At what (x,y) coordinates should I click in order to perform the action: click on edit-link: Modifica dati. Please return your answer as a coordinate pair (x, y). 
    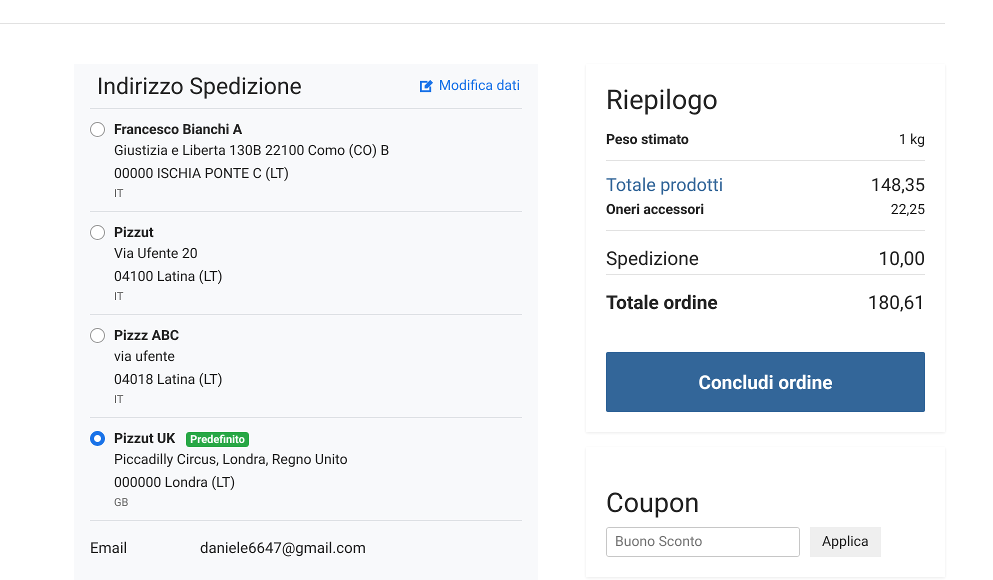
    Looking at the image, I should click on (470, 86).